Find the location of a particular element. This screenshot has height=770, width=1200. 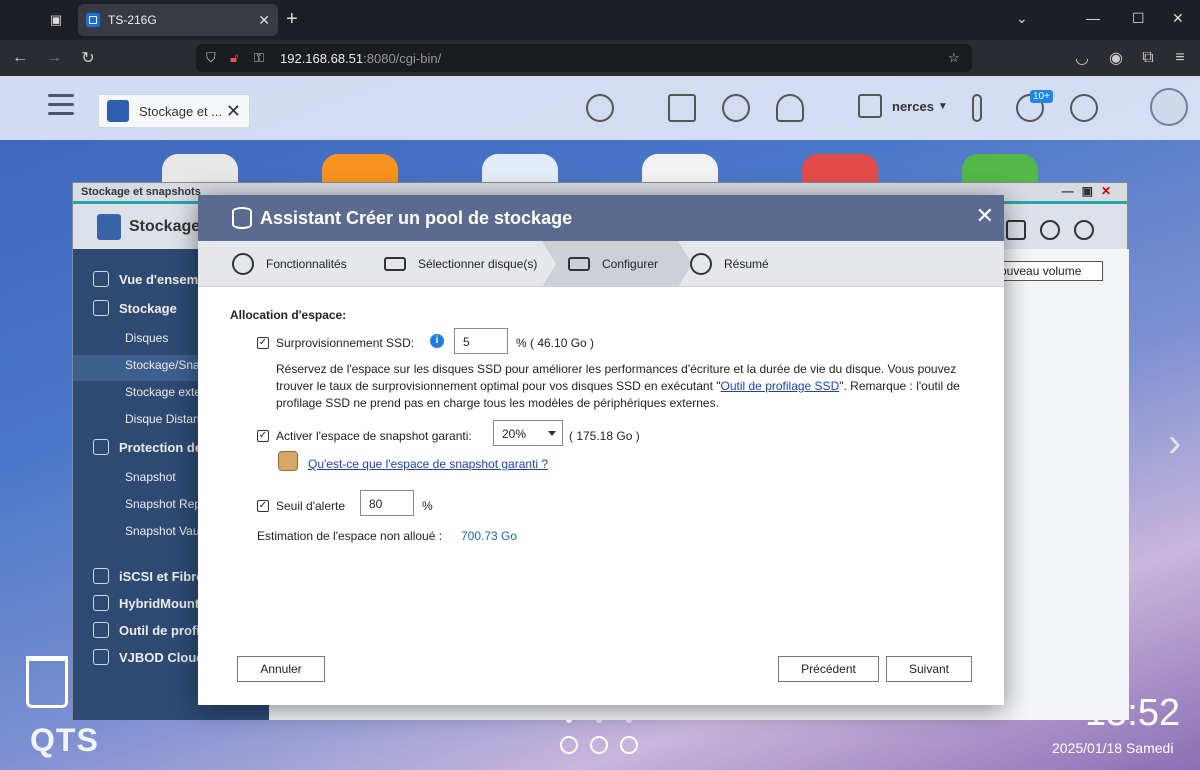

user-chevron-icon: ▼ is located at coordinates (942, 106).